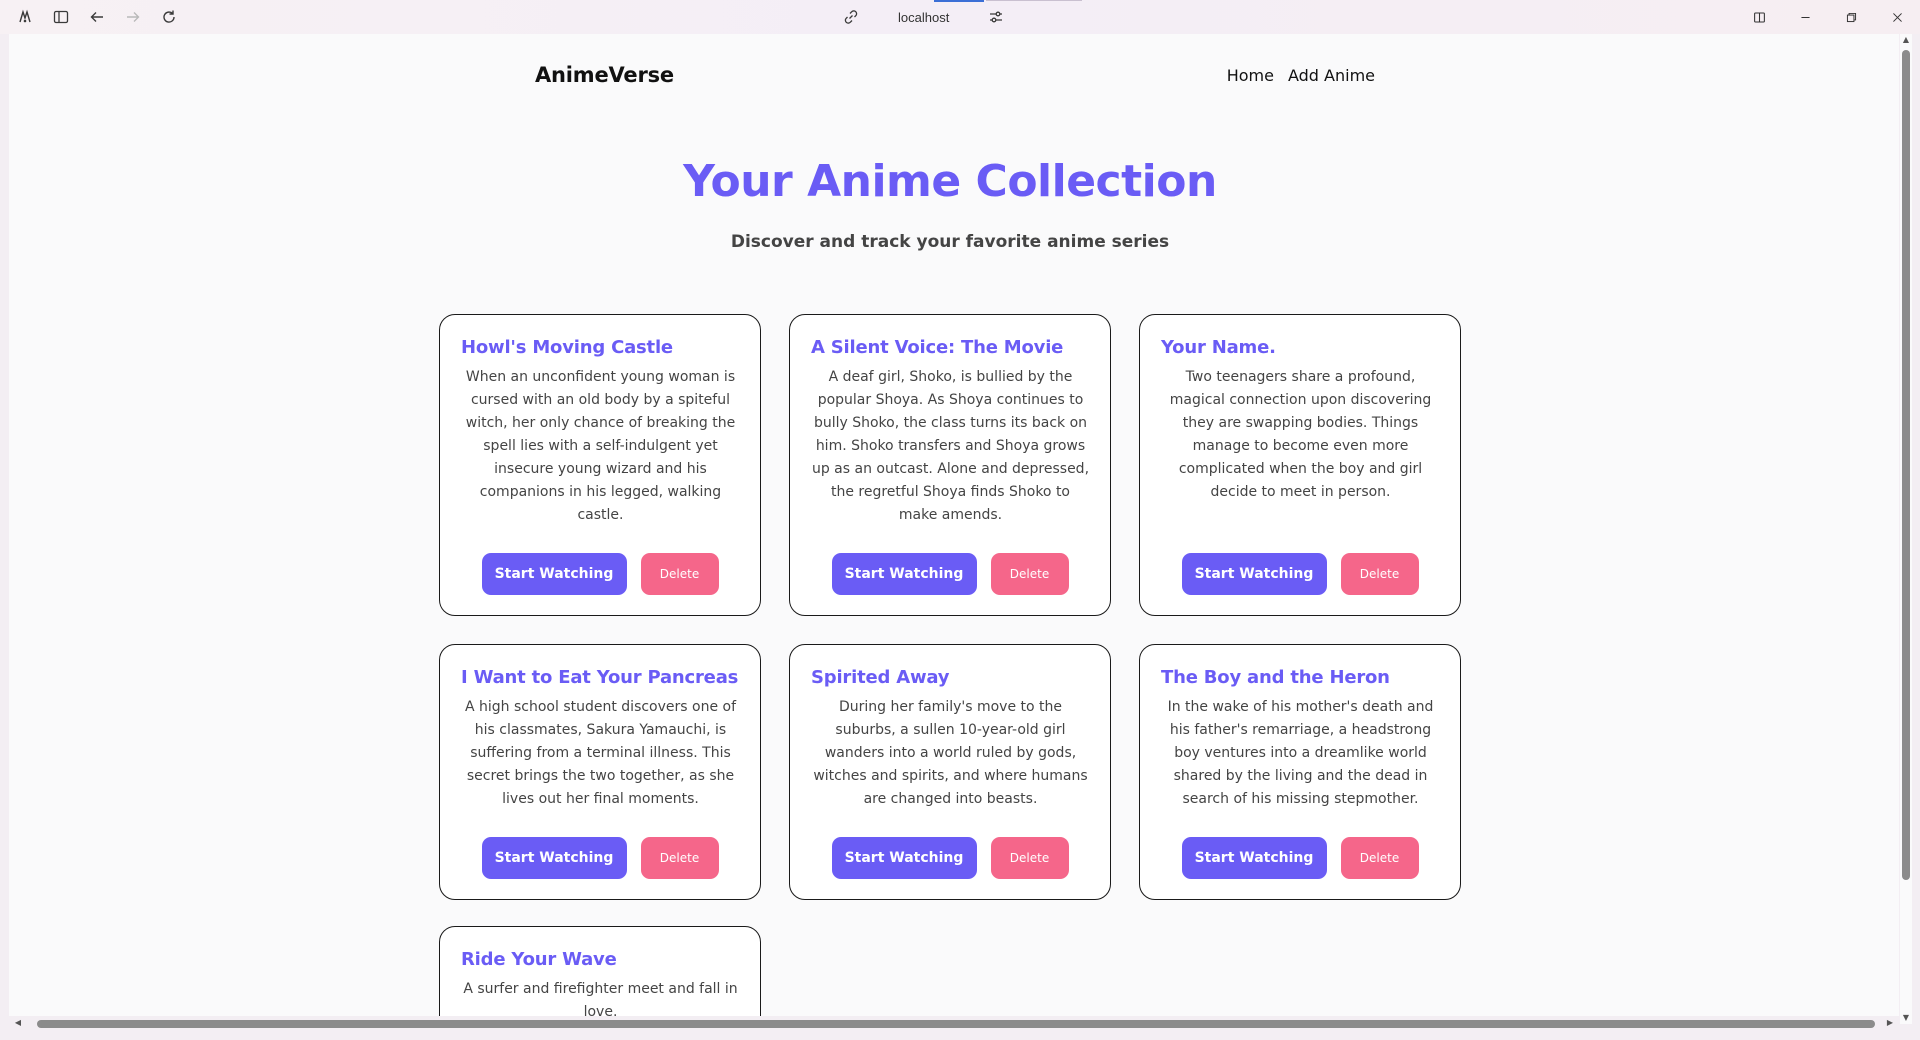  I want to click on site-navbar: AnimeVerse Home Add Anime, so click(955, 75).